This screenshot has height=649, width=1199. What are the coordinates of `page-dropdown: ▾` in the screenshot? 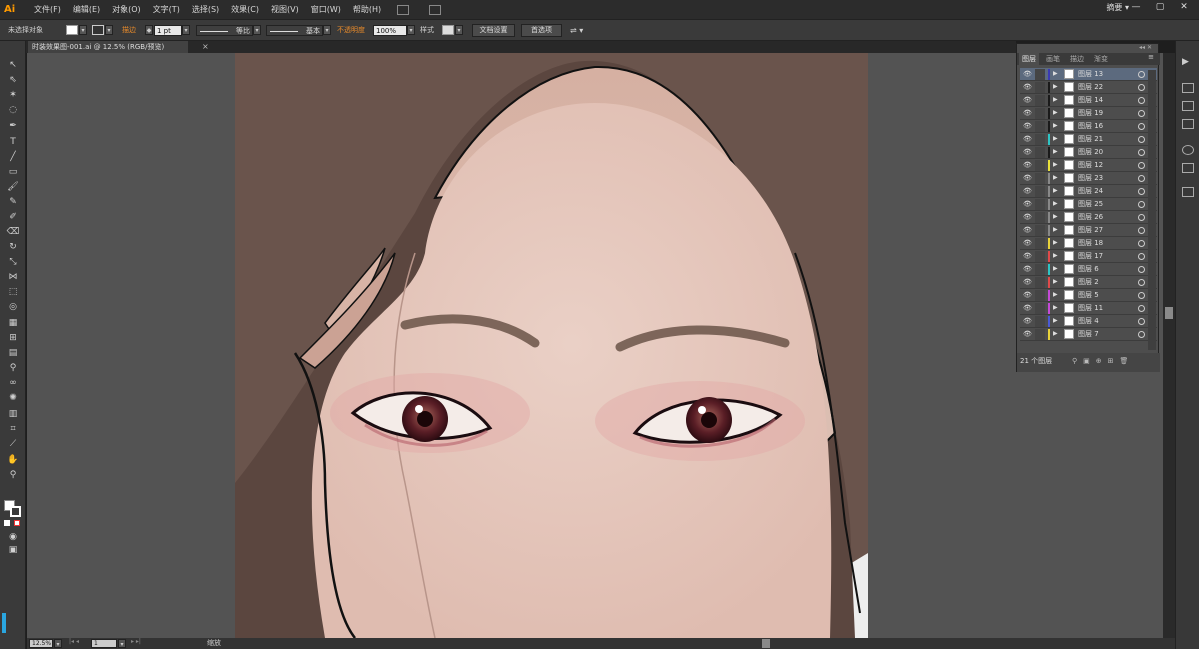 It's located at (122, 643).